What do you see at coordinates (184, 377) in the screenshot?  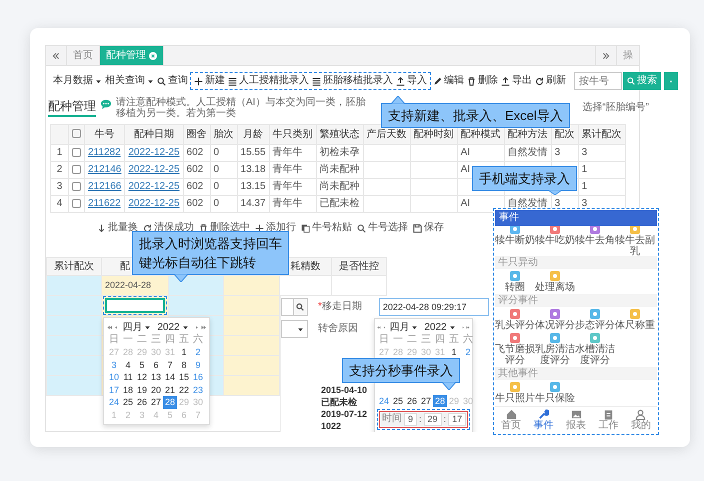 I see `calendar-day: 15` at bounding box center [184, 377].